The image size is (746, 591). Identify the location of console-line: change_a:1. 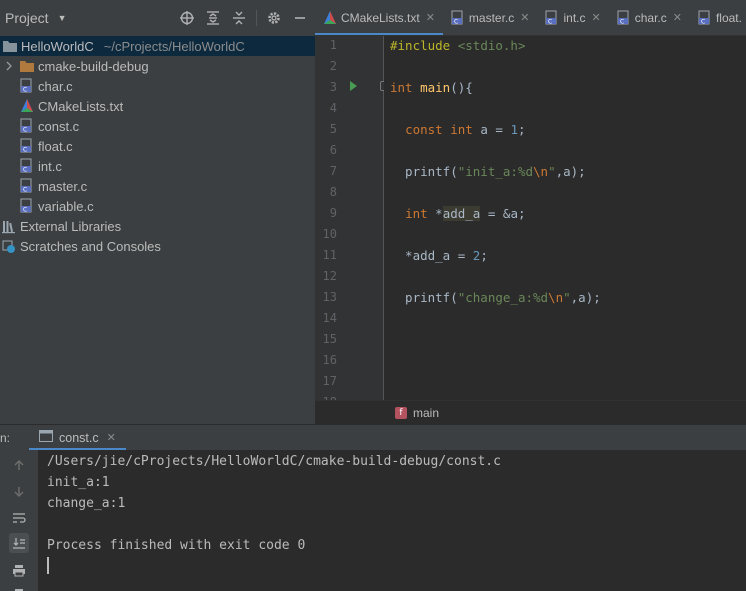
(86, 503).